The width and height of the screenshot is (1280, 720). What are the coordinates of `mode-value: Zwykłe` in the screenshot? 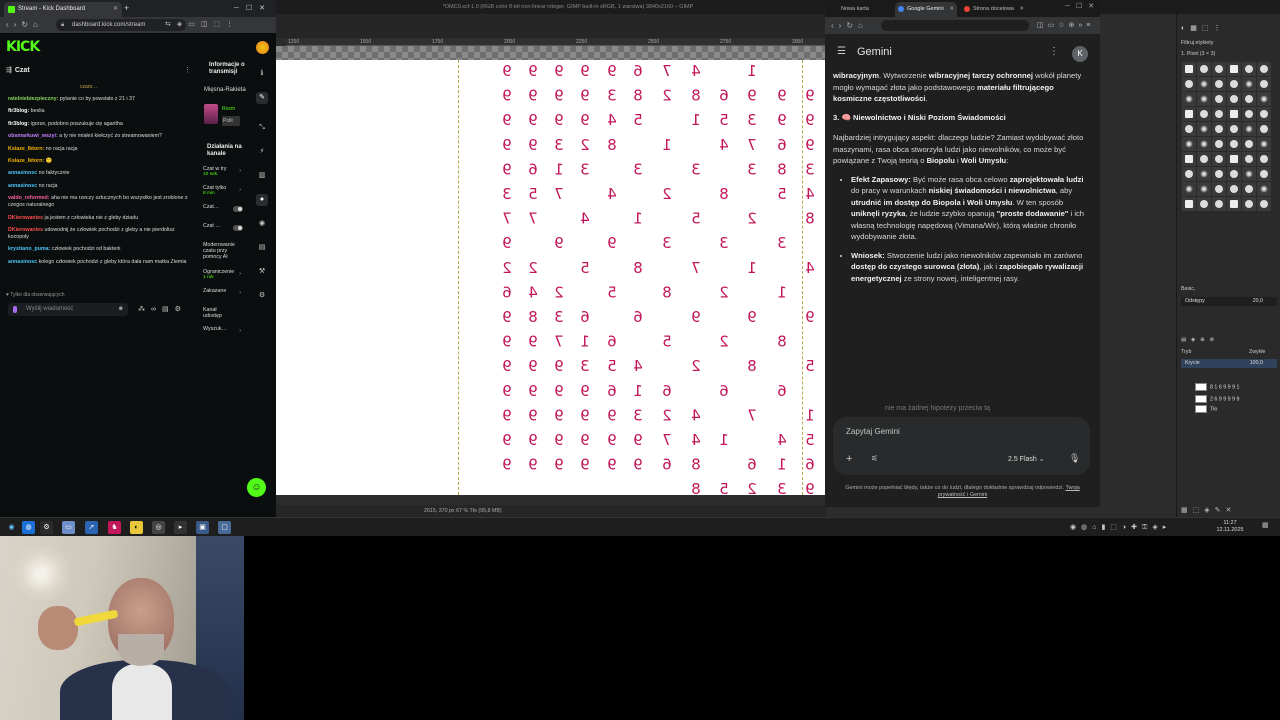 It's located at (1257, 352).